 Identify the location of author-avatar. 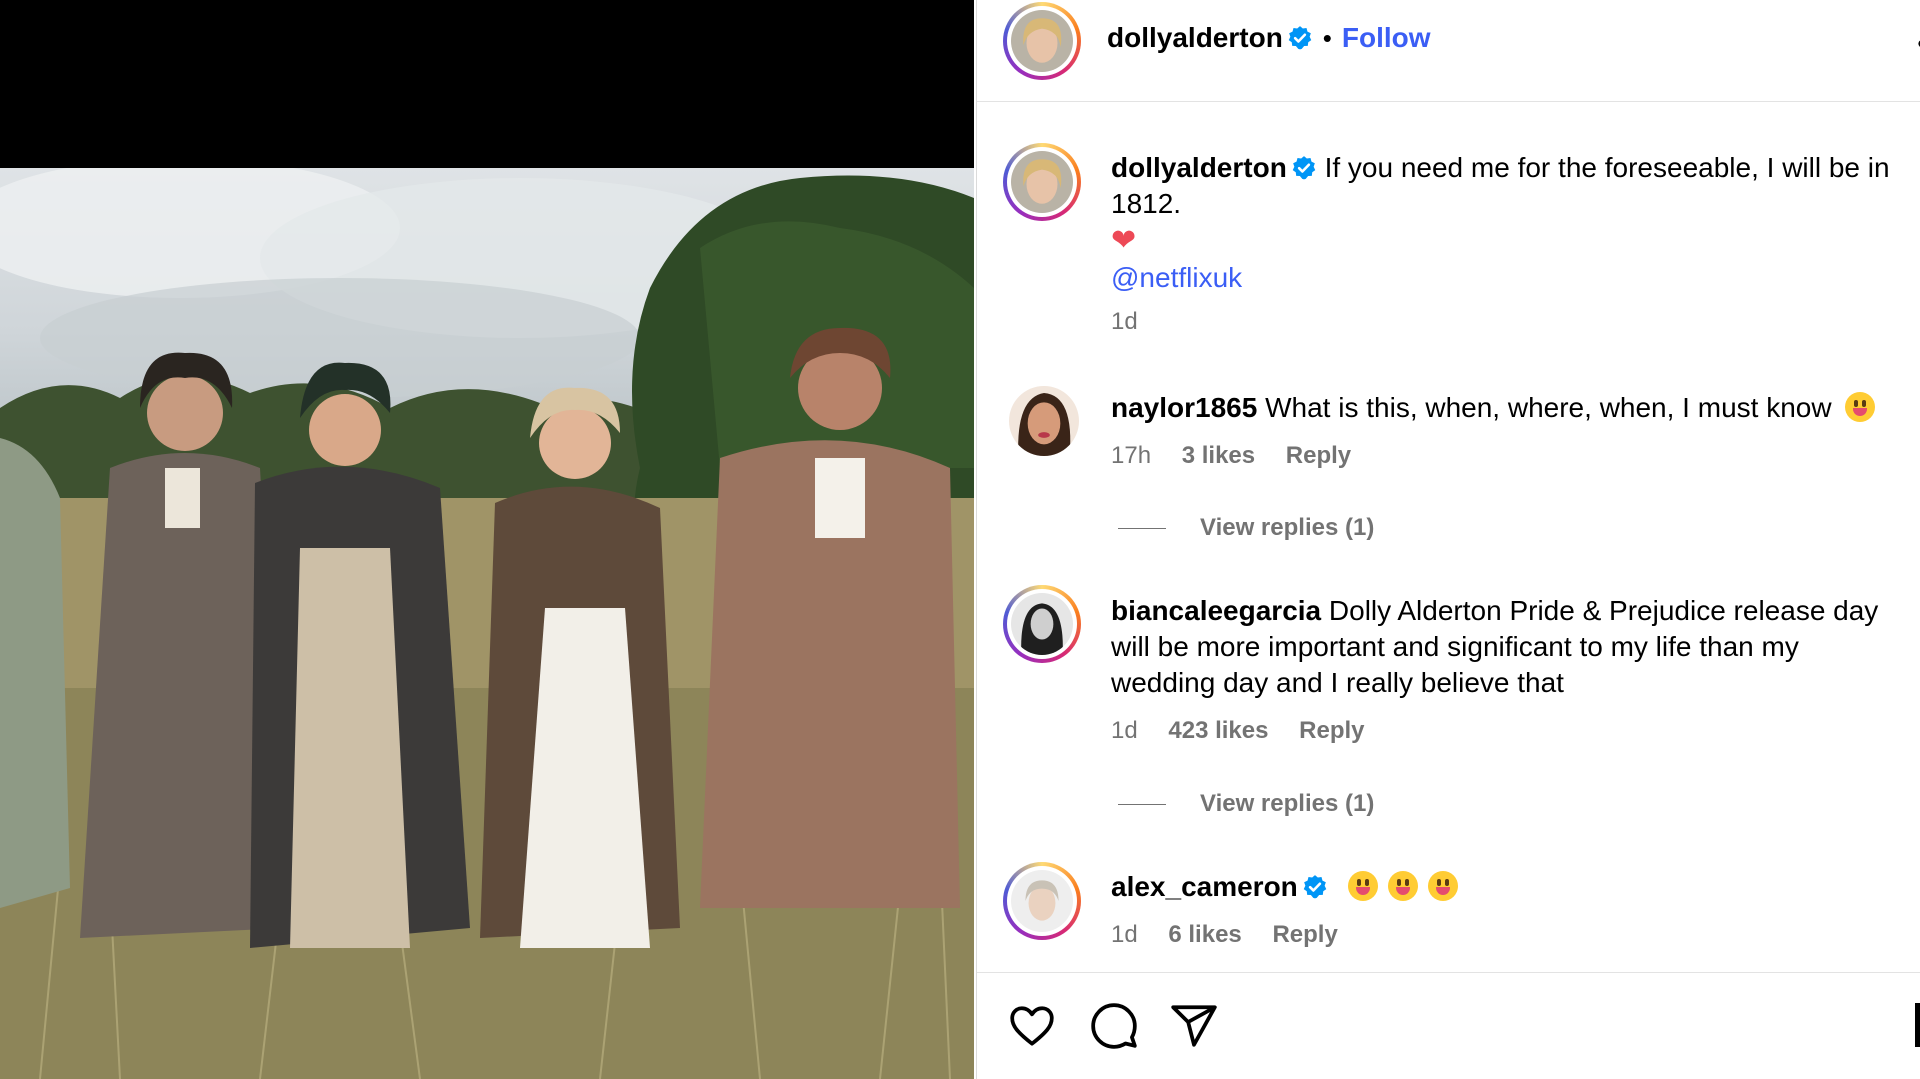
(1042, 41).